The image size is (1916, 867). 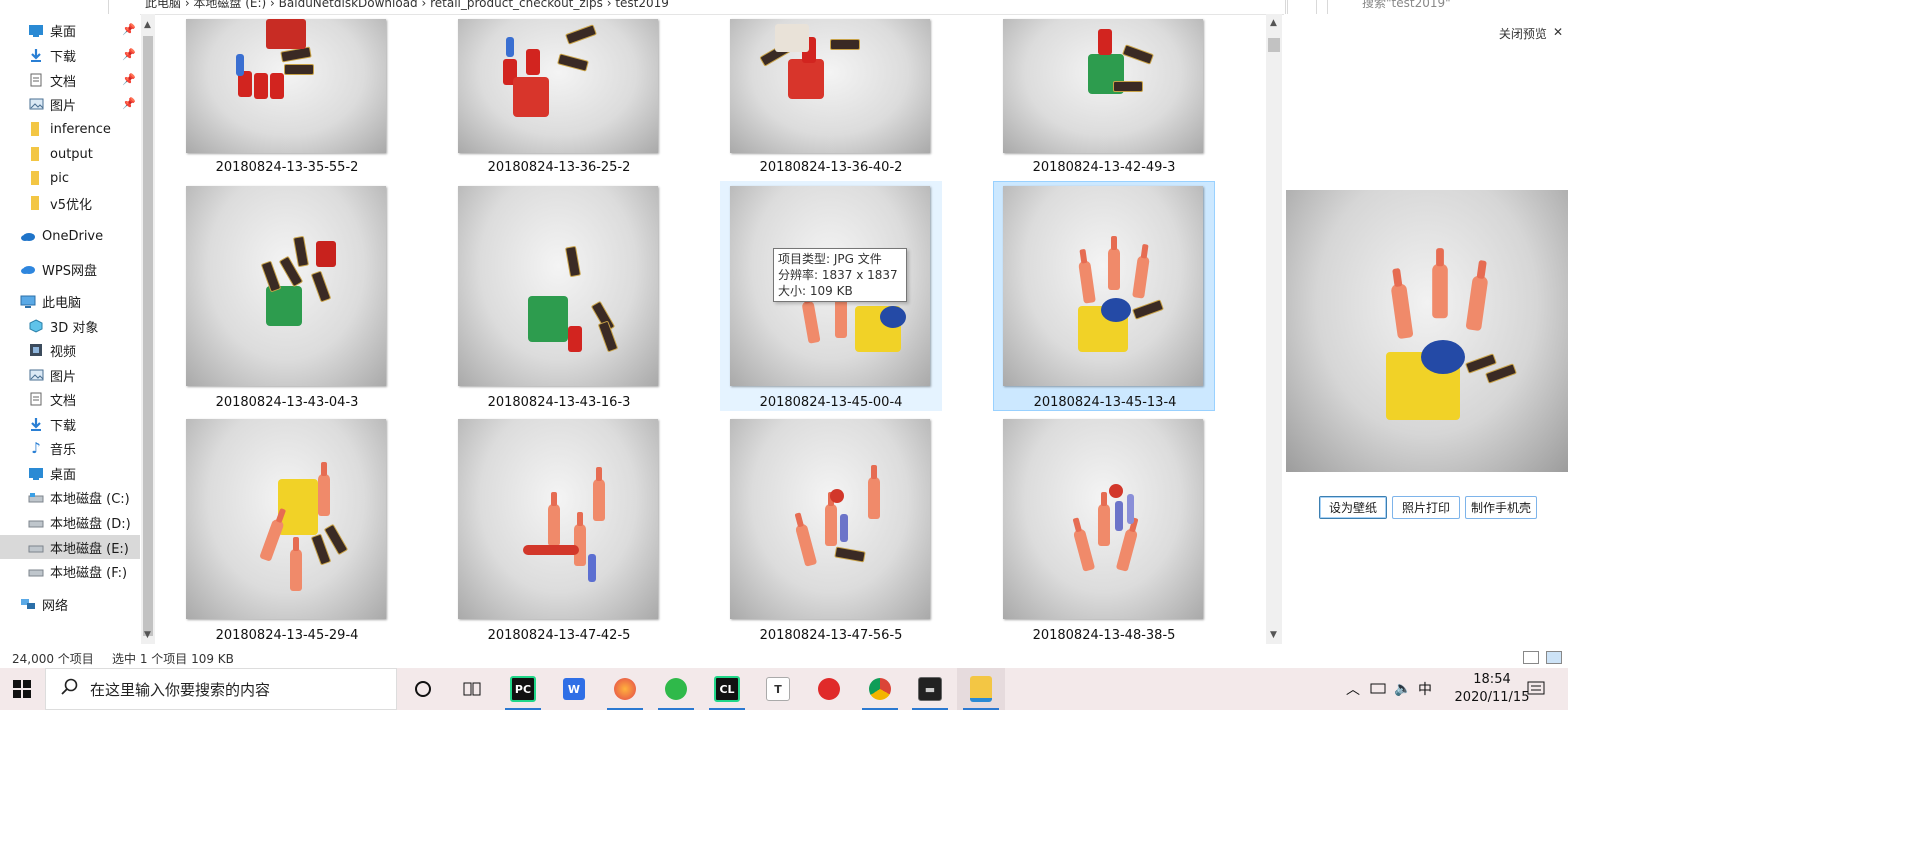 What do you see at coordinates (880, 689) in the screenshot?
I see `chrome-icon` at bounding box center [880, 689].